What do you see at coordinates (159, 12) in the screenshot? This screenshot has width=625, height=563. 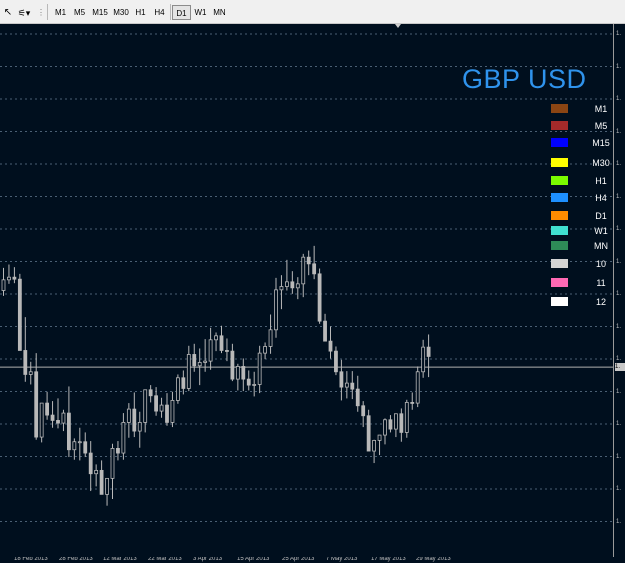 I see `timeframe-button-h4: H4` at bounding box center [159, 12].